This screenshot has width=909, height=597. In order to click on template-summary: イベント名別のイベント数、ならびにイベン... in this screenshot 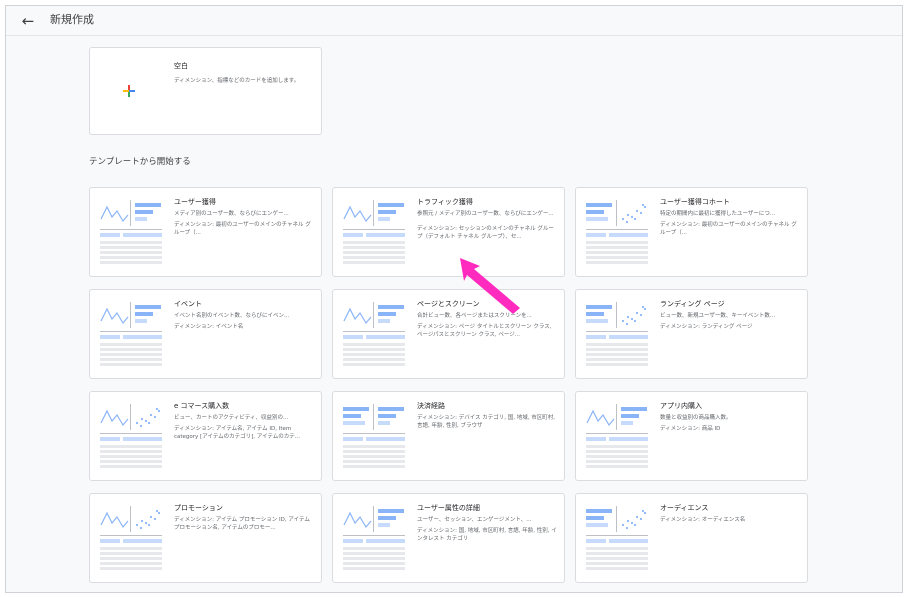, I will do `click(232, 316)`.